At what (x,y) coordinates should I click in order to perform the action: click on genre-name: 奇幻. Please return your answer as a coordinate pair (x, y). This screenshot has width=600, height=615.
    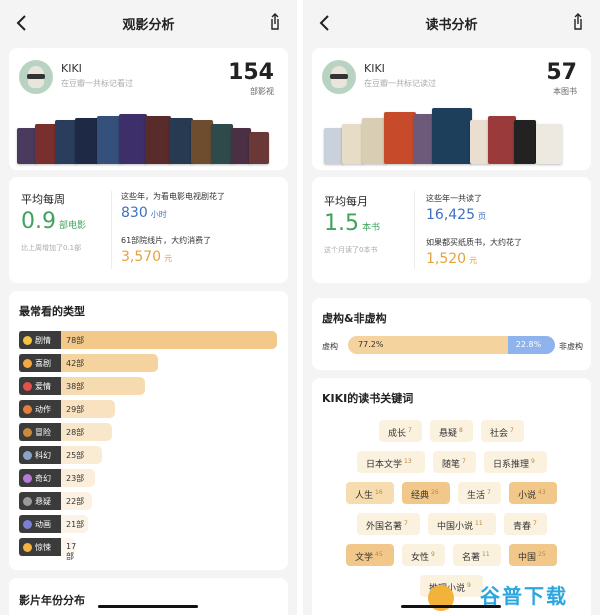
    Looking at the image, I should click on (43, 478).